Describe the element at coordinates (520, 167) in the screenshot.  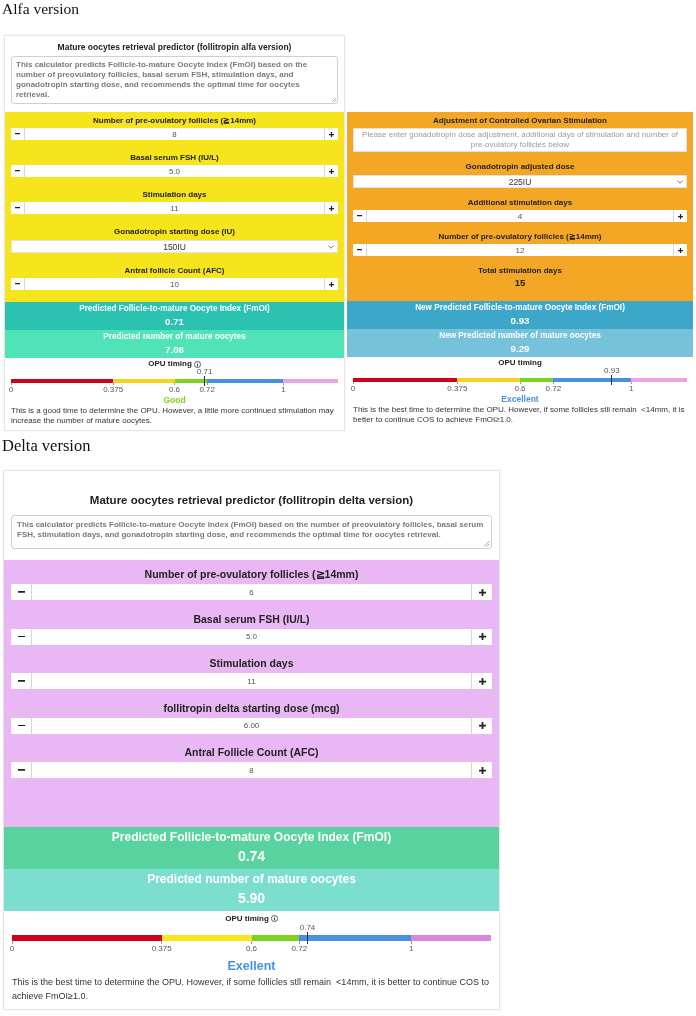
I see `field-label: Gonadotropin adjusted dose` at that location.